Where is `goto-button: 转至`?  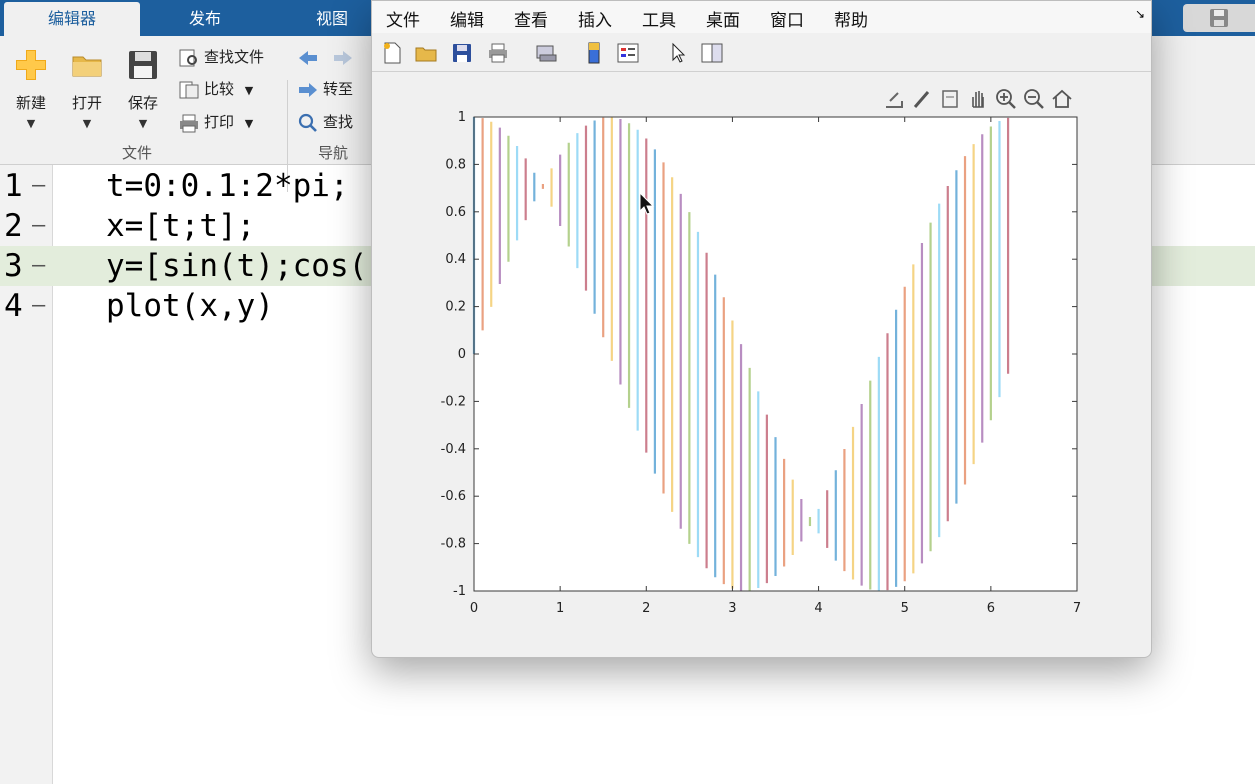
goto-button: 转至 is located at coordinates (325, 89).